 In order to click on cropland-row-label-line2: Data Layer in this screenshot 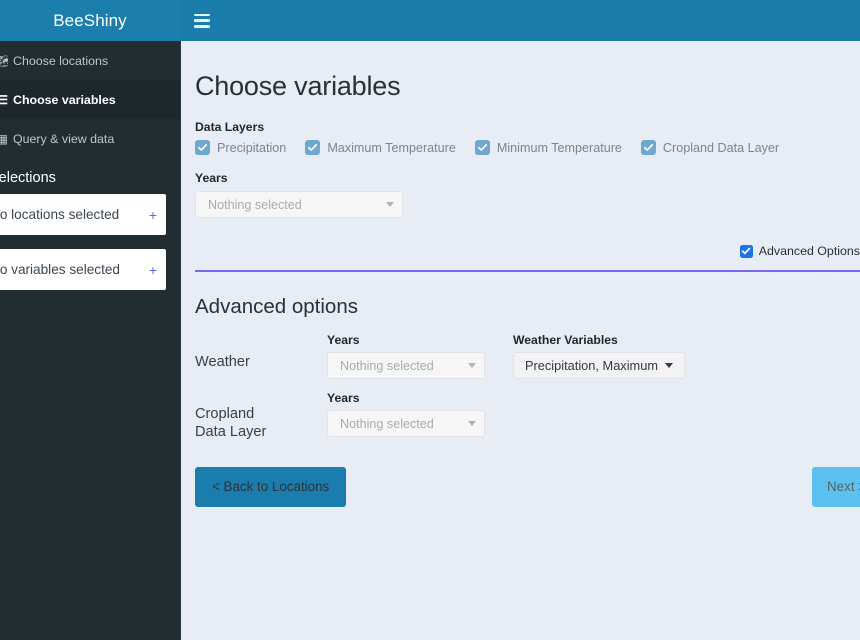, I will do `click(231, 432)`.